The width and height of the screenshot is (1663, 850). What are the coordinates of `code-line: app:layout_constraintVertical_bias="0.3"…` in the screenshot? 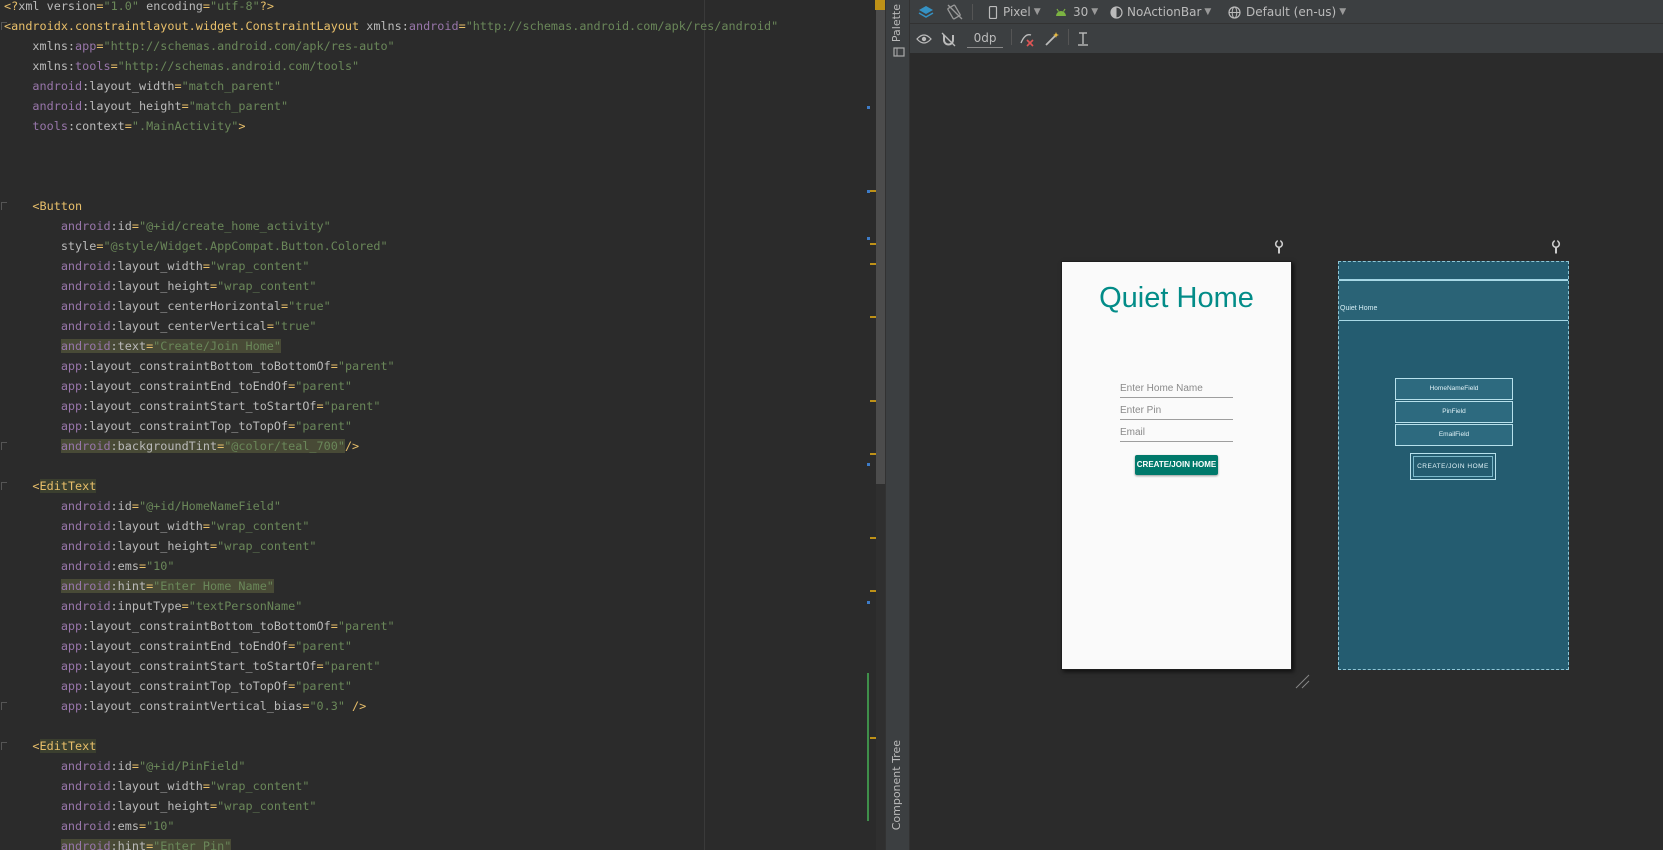 It's located at (185, 706).